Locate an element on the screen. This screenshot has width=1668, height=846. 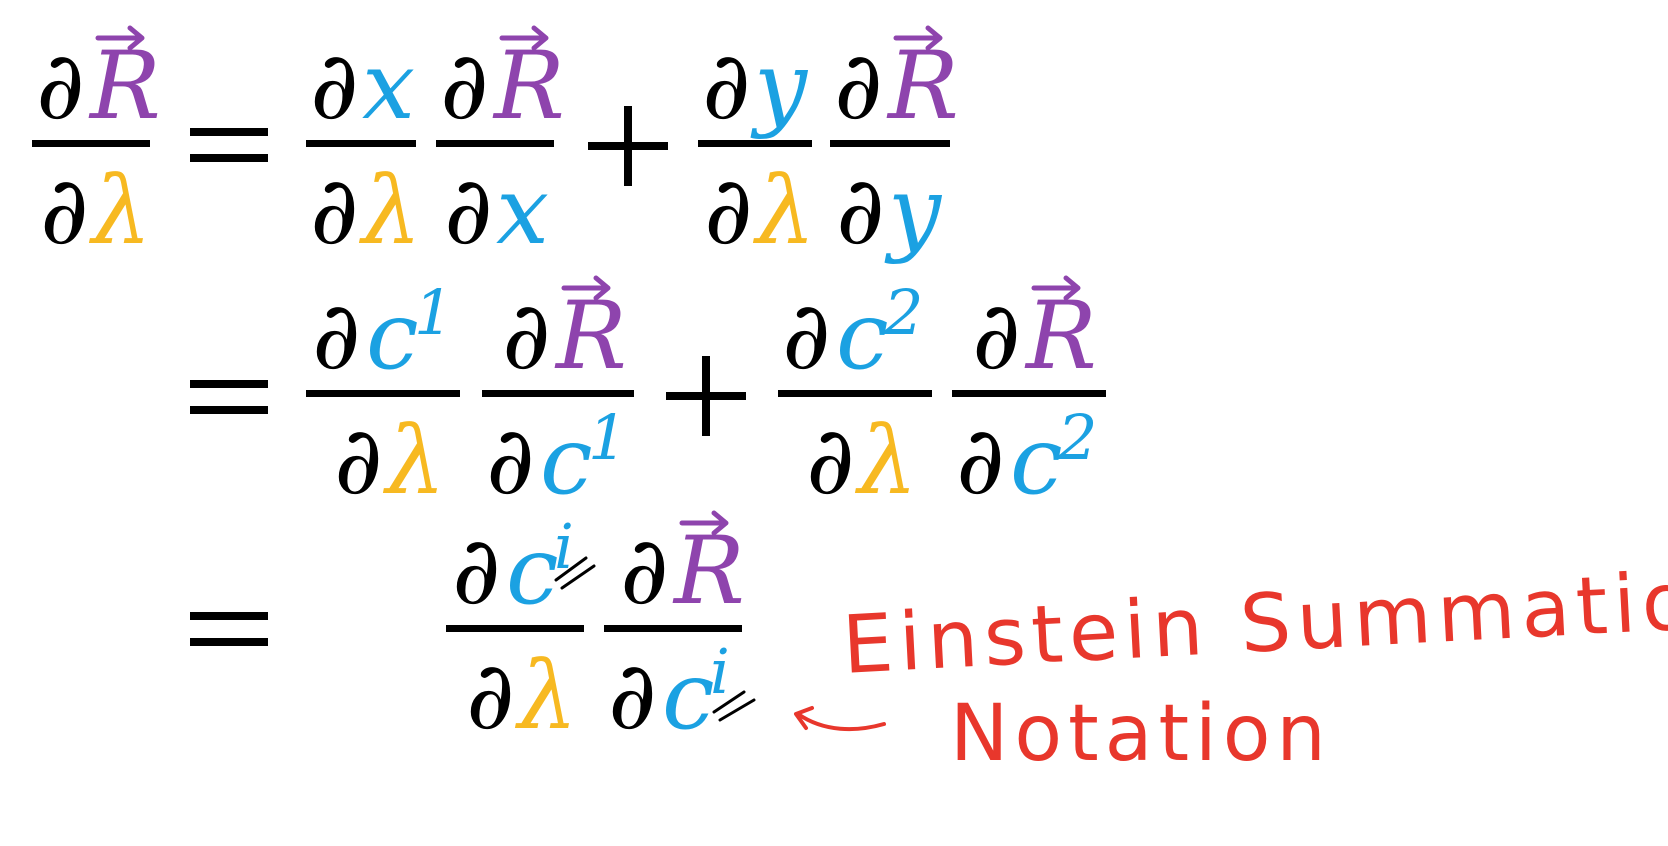
summation-tick-upper is located at coordinates (575, 573).